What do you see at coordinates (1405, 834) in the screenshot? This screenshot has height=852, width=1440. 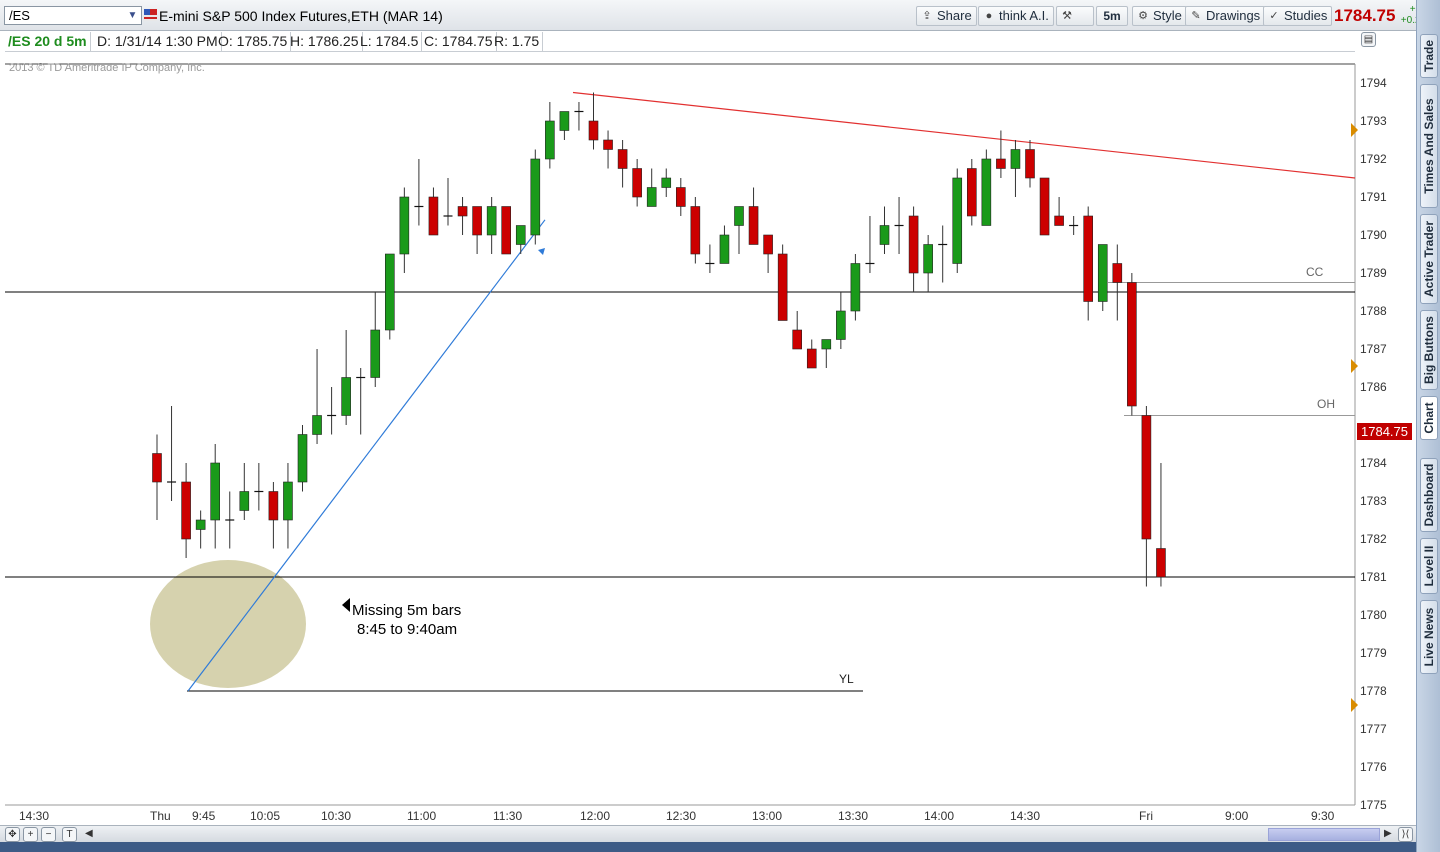 I see `expand-icon: ⟩⟨` at bounding box center [1405, 834].